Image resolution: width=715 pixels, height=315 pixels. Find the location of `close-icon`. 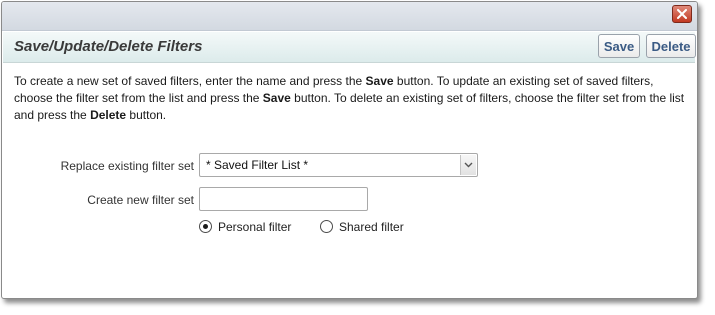

close-icon is located at coordinates (682, 14).